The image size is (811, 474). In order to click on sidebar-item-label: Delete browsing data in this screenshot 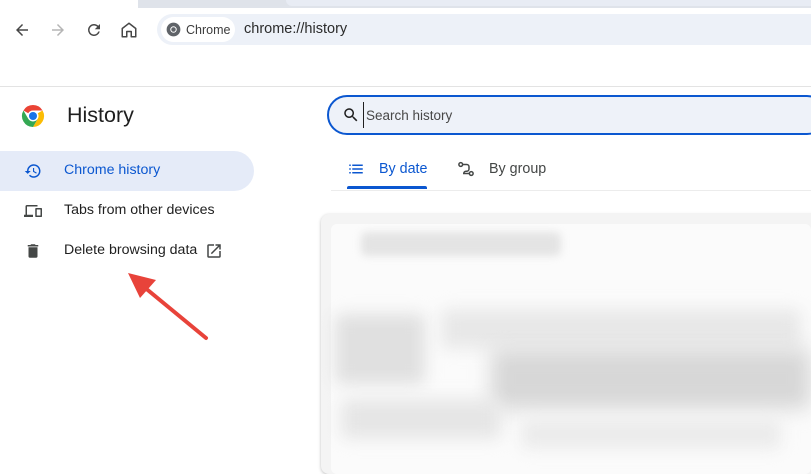, I will do `click(131, 250)`.